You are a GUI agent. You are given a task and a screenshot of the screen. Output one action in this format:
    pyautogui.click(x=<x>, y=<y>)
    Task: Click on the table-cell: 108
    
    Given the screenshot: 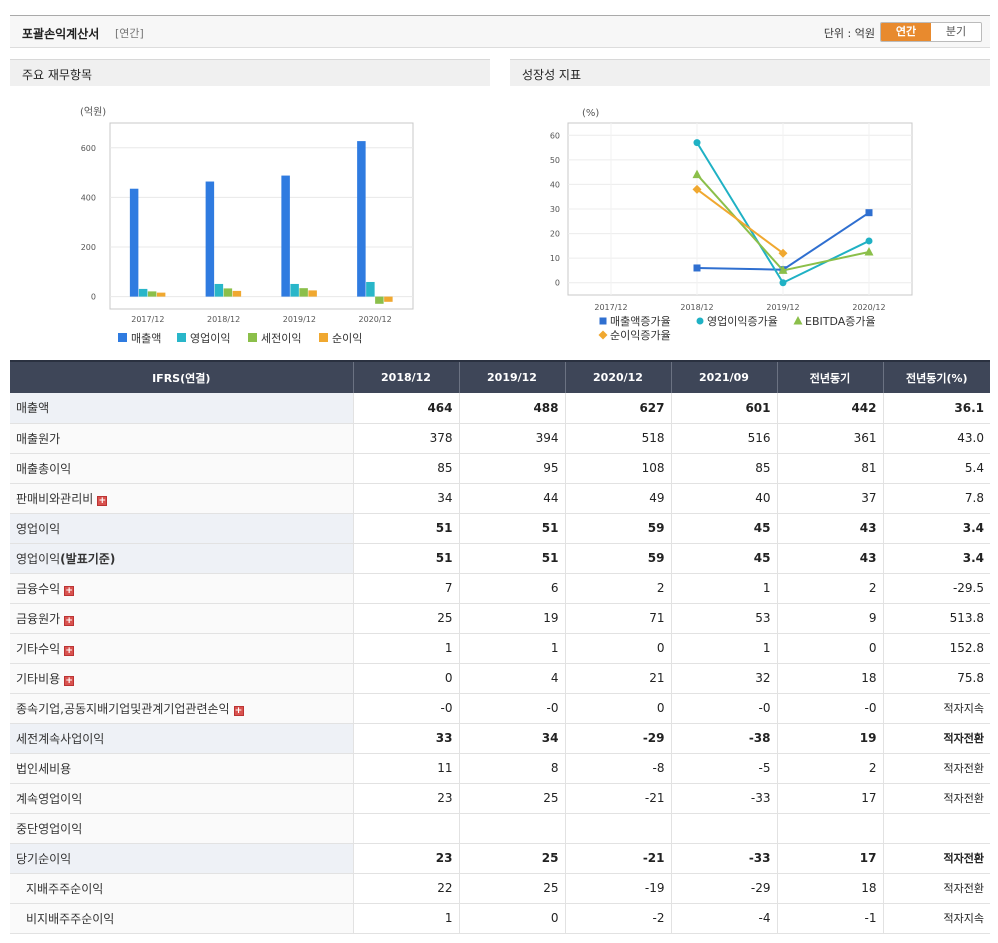 What is the action you would take?
    pyautogui.click(x=618, y=468)
    